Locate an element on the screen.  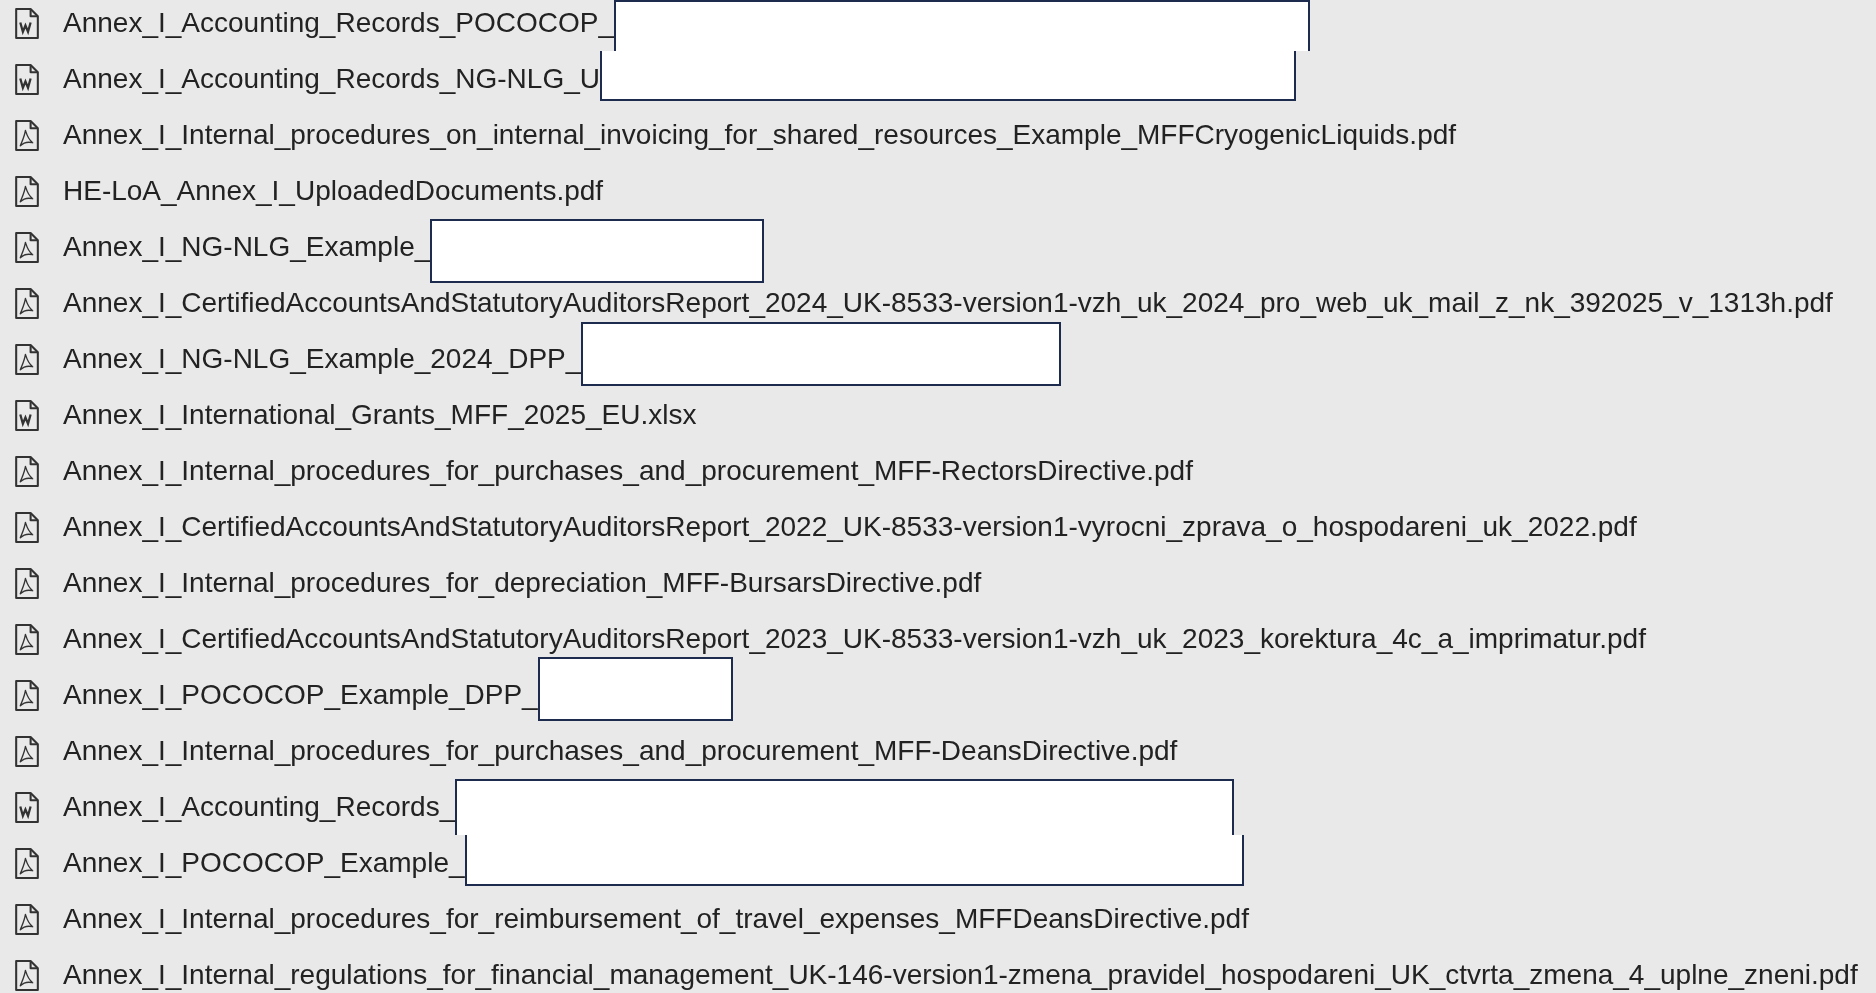
file-name: HE-LoA_Annex_I_UploadedDocuments.pdf is located at coordinates (333, 191).